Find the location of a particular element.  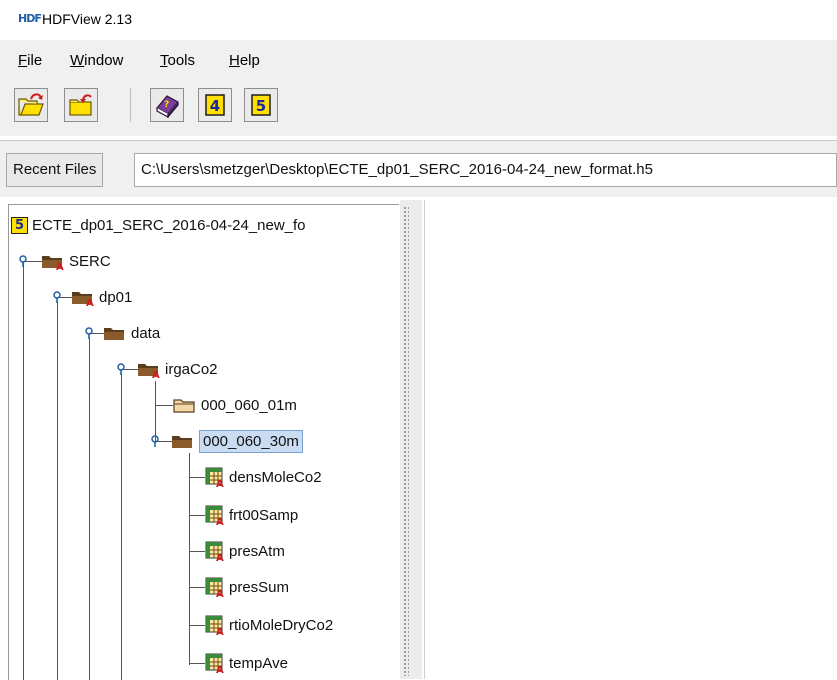

open-file-icon is located at coordinates (31, 104).